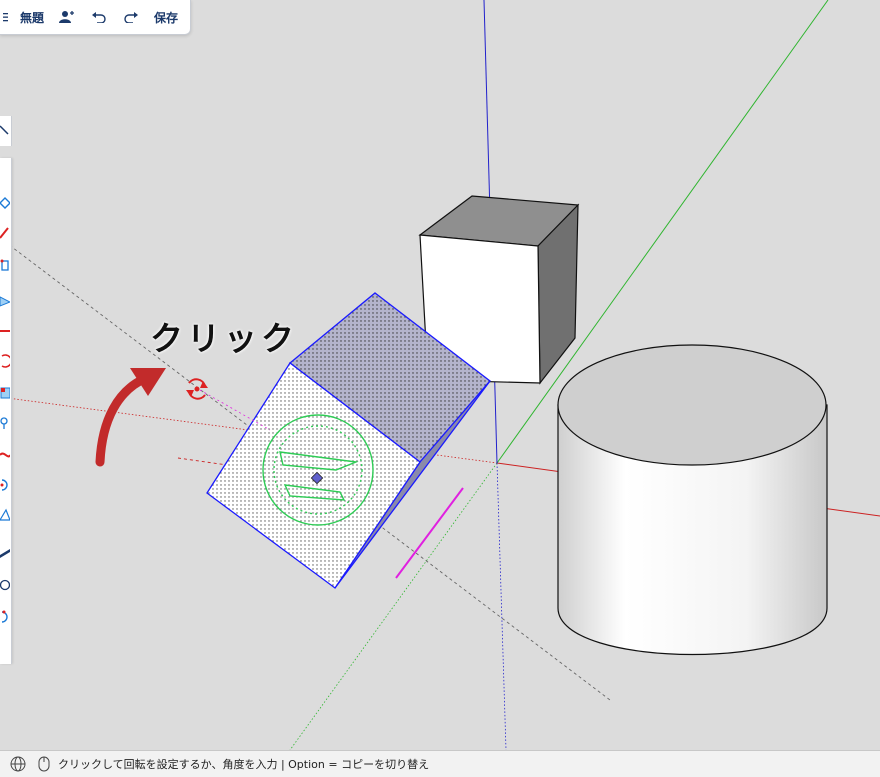 Image resolution: width=880 pixels, height=777 pixels. Describe the element at coordinates (224, 338) in the screenshot. I see `click-annotation: クリック` at that location.